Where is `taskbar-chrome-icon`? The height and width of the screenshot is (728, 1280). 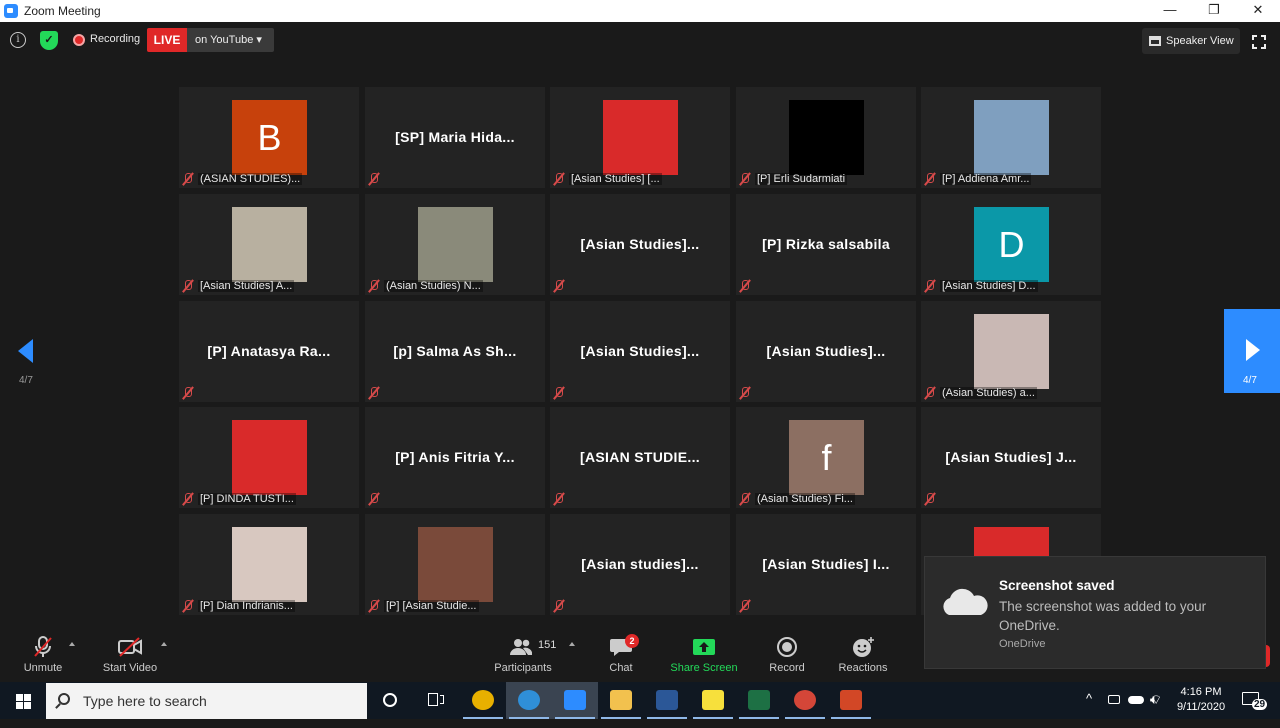 taskbar-chrome-icon is located at coordinates (483, 700).